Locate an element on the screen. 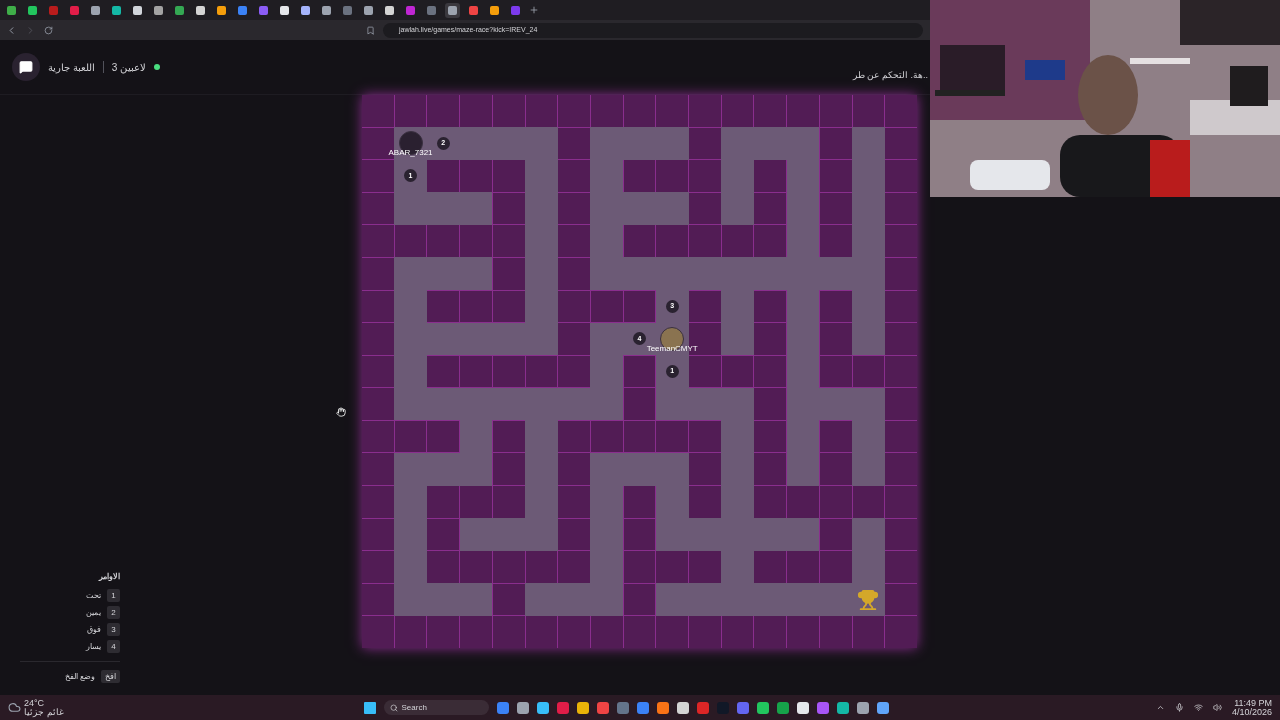 This screenshot has height=720, width=1280. notice-text: هة. التحكم عن طر.. is located at coordinates (890, 76).